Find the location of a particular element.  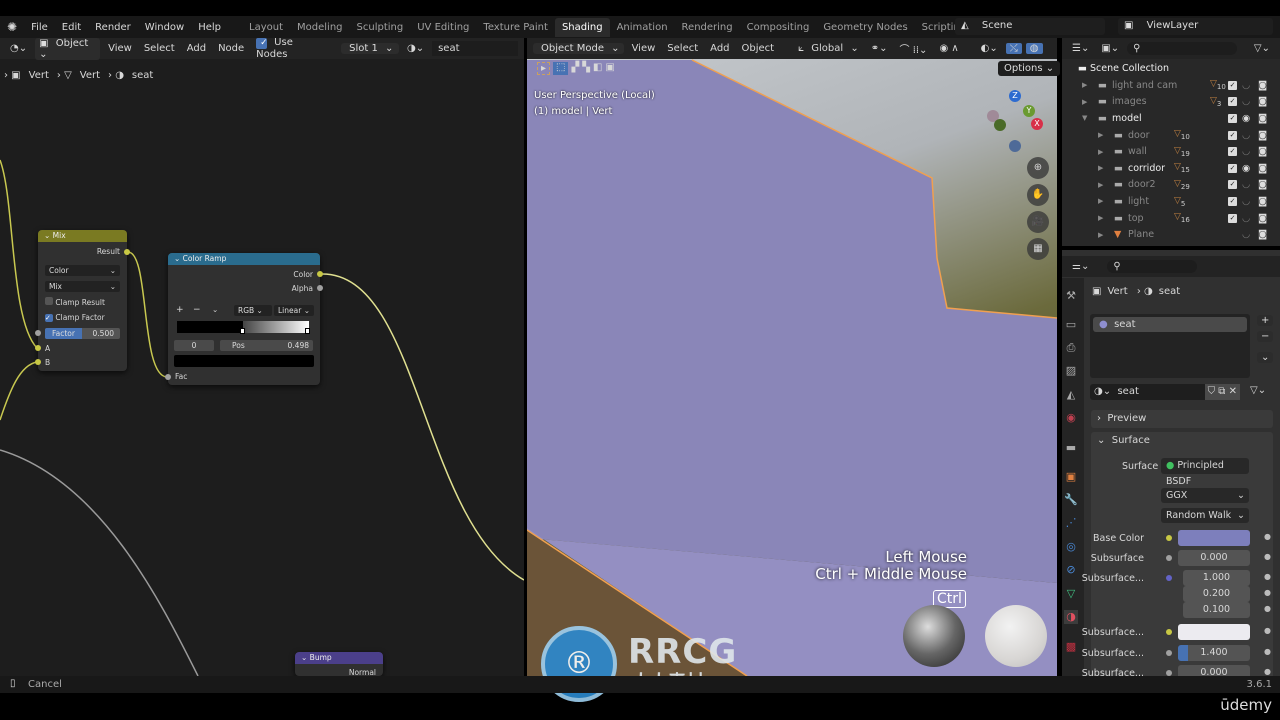

gizmo-neg-z is located at coordinates (1015, 146).